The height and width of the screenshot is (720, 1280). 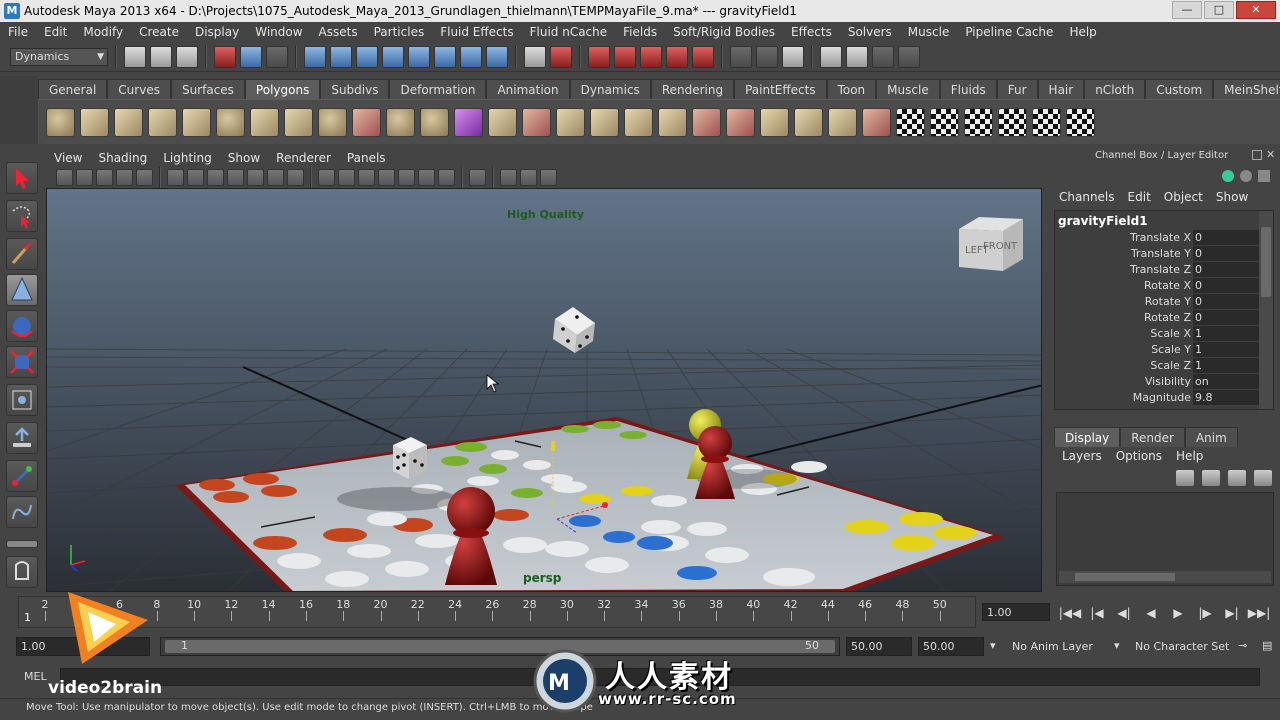 What do you see at coordinates (1259, 613) in the screenshot?
I see `go-to-end-icon: ▶▶|` at bounding box center [1259, 613].